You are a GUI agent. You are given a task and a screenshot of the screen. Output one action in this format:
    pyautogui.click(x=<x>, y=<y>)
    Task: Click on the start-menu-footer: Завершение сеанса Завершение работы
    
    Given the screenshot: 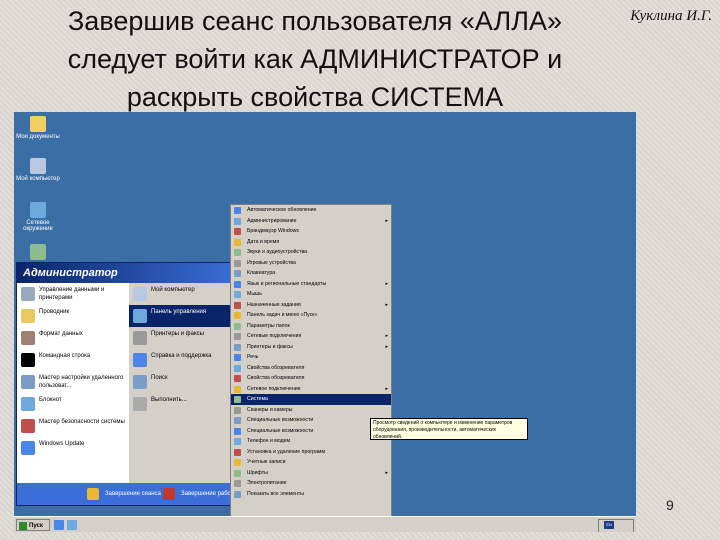 What is the action you would take?
    pyautogui.click(x=128, y=494)
    